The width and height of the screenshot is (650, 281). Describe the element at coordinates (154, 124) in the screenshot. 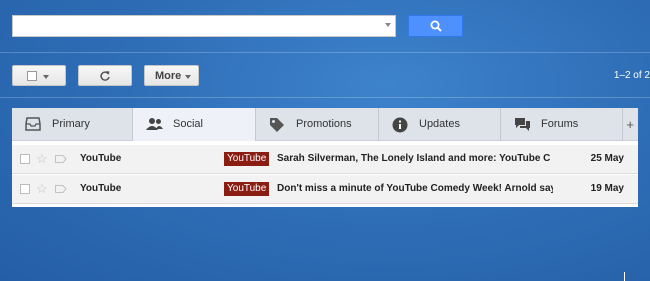

I see `people-icon` at that location.